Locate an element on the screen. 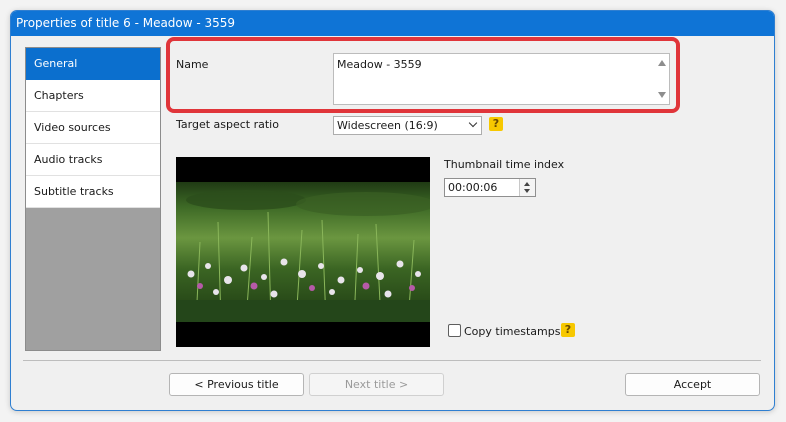  sidebar-item-audio-tracks: Audio tracks is located at coordinates (93, 160).